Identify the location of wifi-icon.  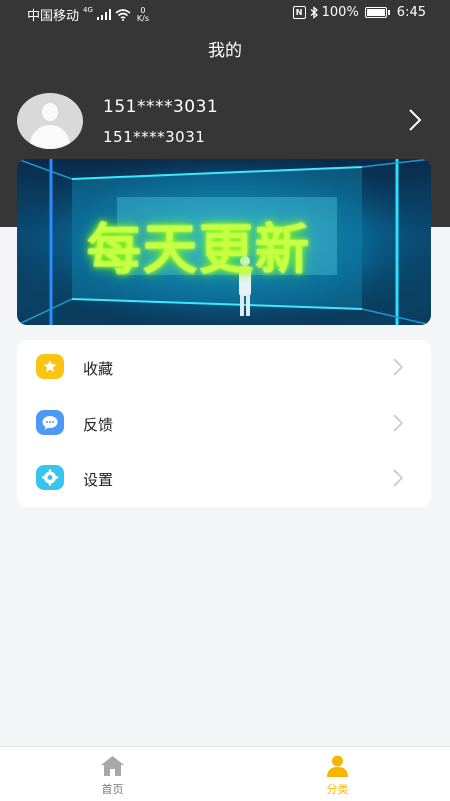
(123, 14).